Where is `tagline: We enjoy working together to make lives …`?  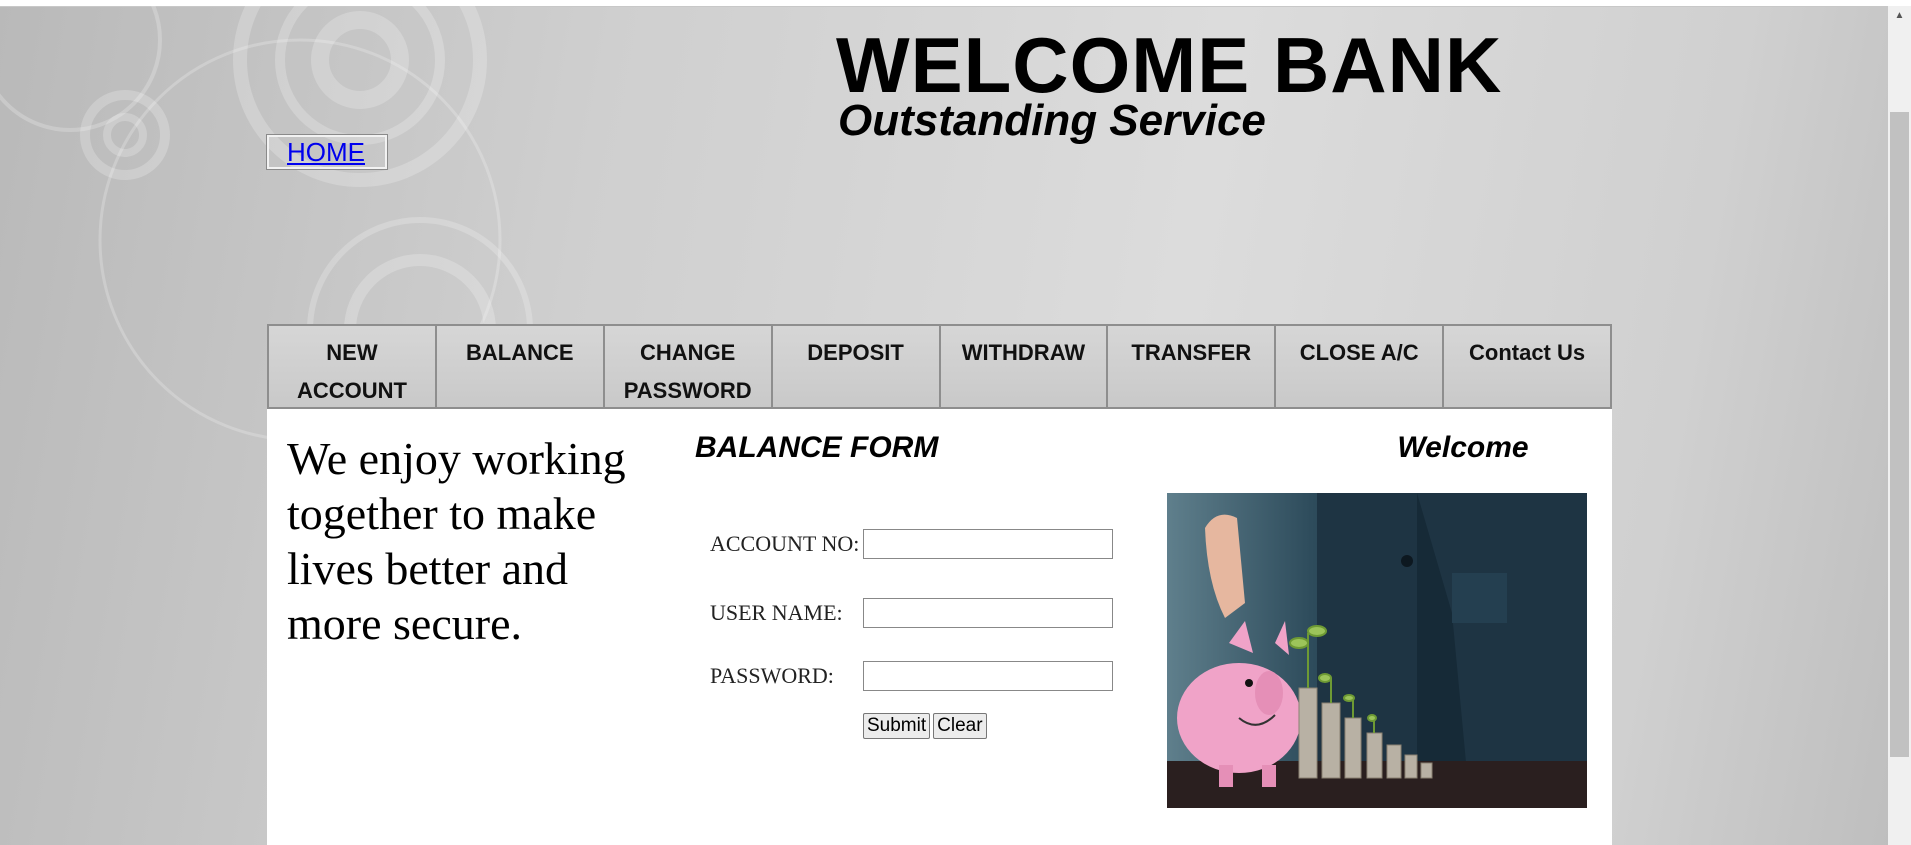 tagline: We enjoy working together to make lives … is located at coordinates (456, 541).